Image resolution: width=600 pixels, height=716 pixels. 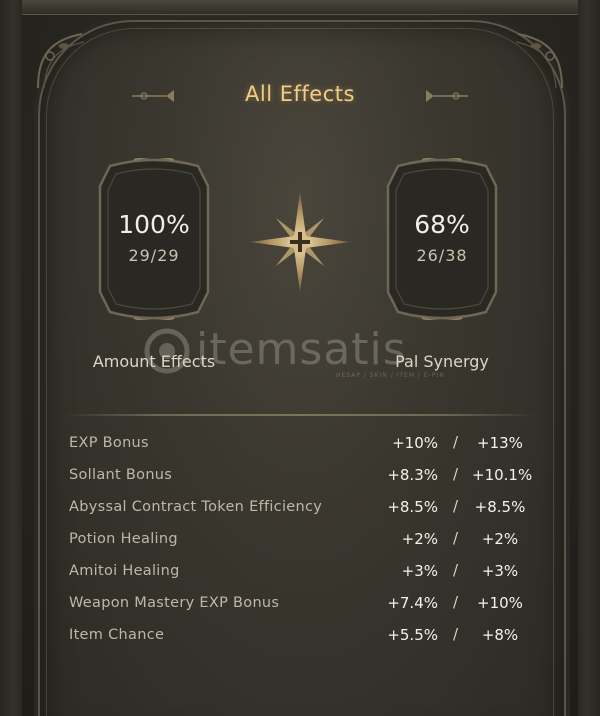 What do you see at coordinates (300, 476) in the screenshot?
I see `effect-row: Sollant Bonus +8.3% / +10.1%` at bounding box center [300, 476].